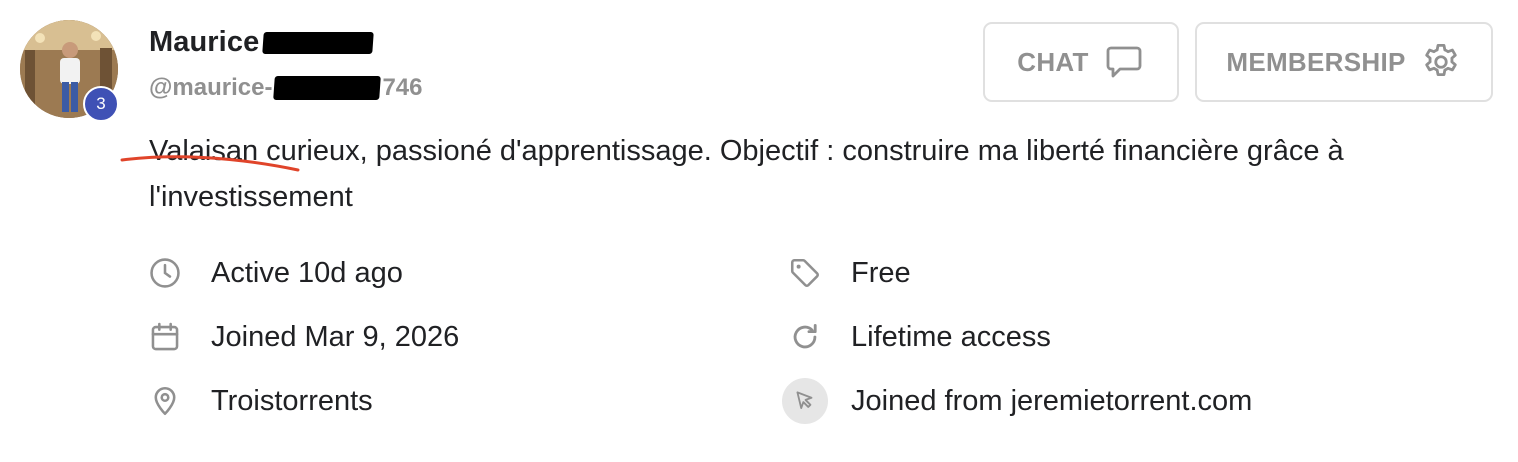  What do you see at coordinates (307, 272) in the screenshot?
I see `activity-text: Active 10d ago` at bounding box center [307, 272].